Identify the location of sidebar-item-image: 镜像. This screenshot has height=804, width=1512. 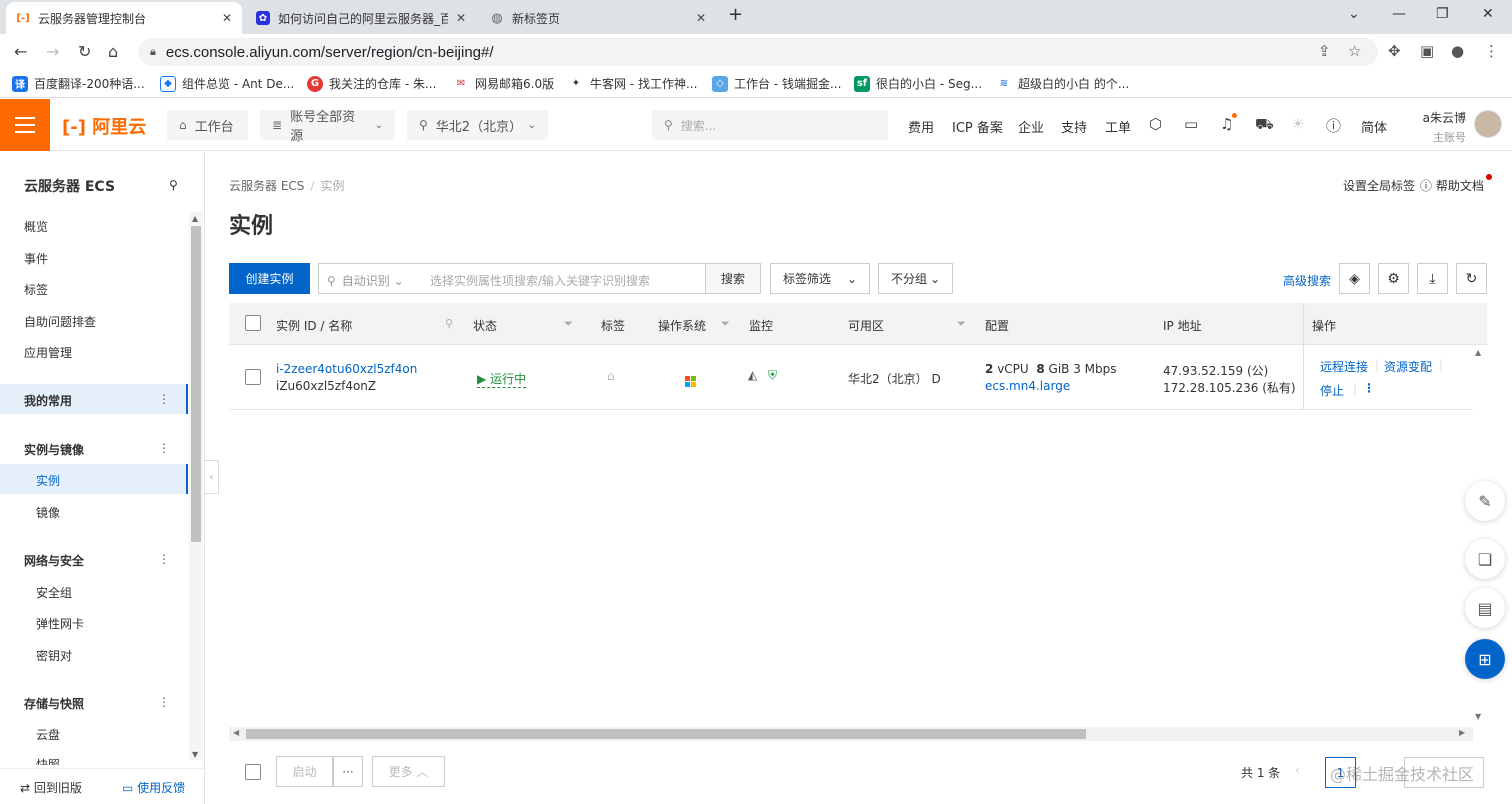
(48, 512).